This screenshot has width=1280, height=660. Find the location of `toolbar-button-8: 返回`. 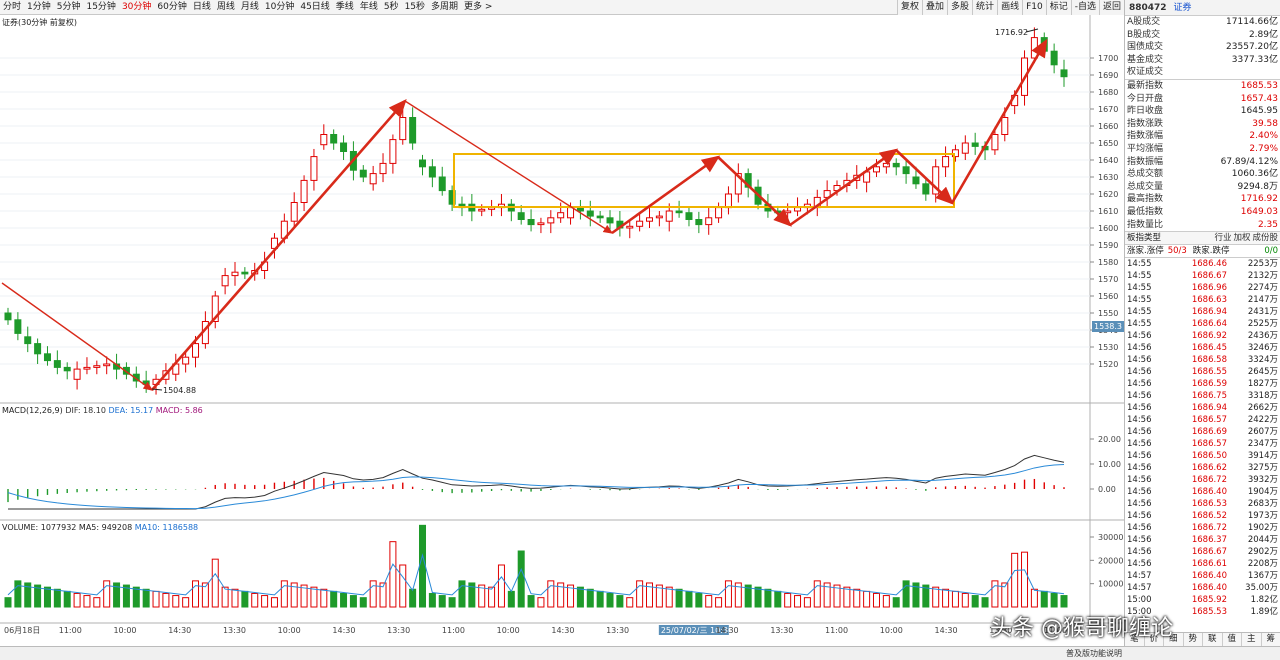

toolbar-button-8: 返回 is located at coordinates (1111, 7).